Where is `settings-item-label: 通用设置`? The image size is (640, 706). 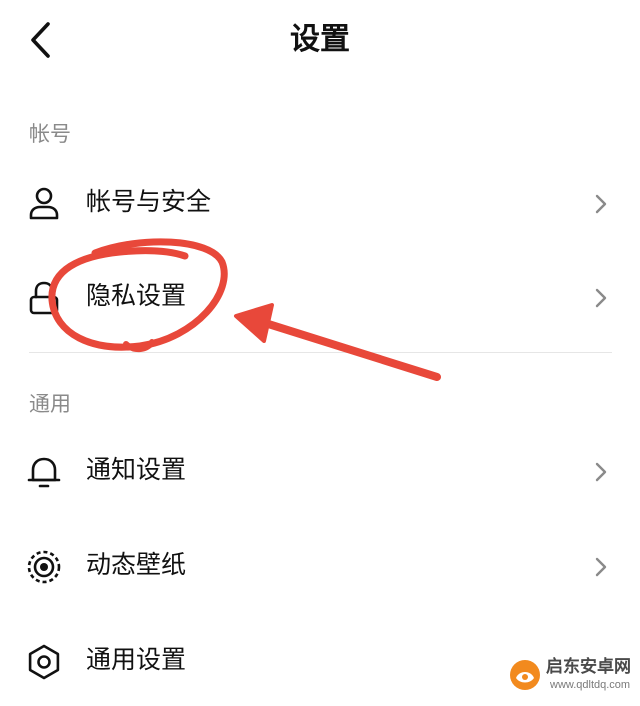
settings-item-label: 通用设置 is located at coordinates (136, 659).